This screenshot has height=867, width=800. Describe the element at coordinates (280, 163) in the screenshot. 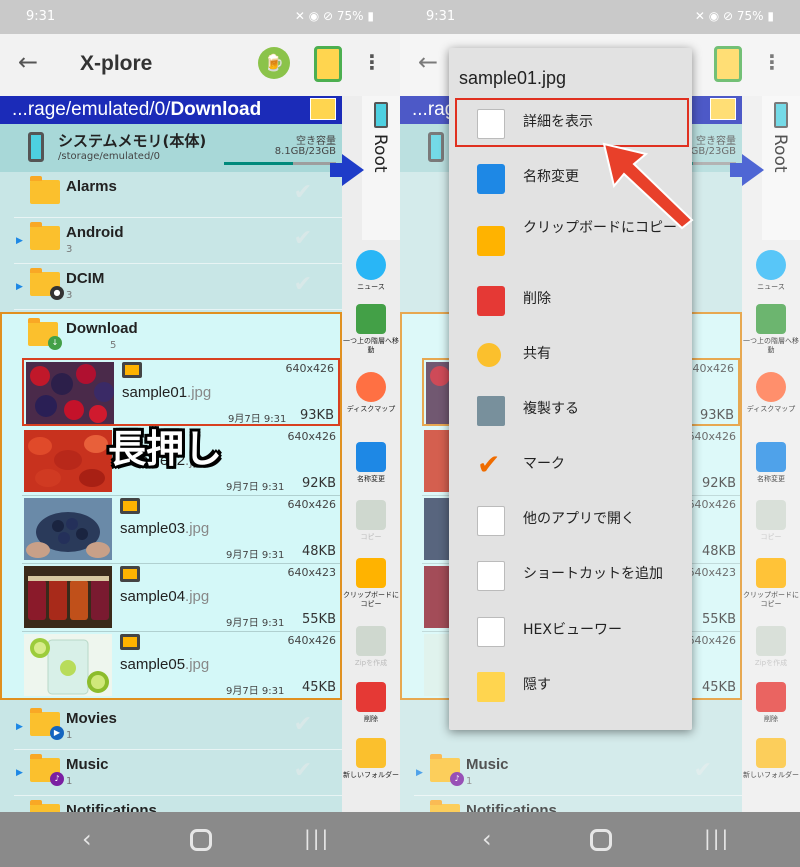

I see `storage-usage-bar` at that location.